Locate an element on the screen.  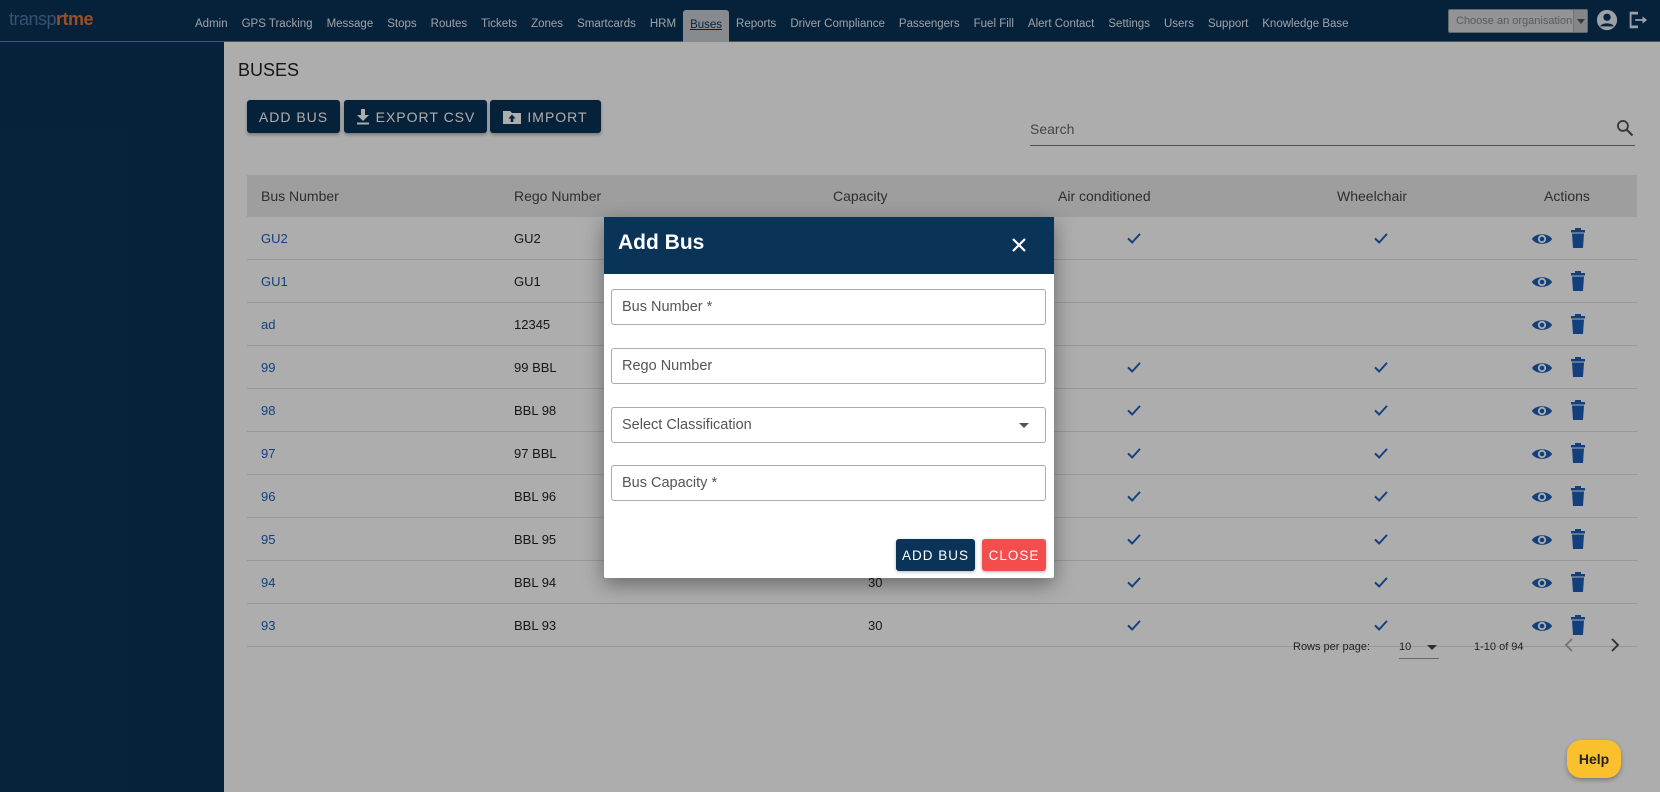
bus-number-input is located at coordinates (828, 307).